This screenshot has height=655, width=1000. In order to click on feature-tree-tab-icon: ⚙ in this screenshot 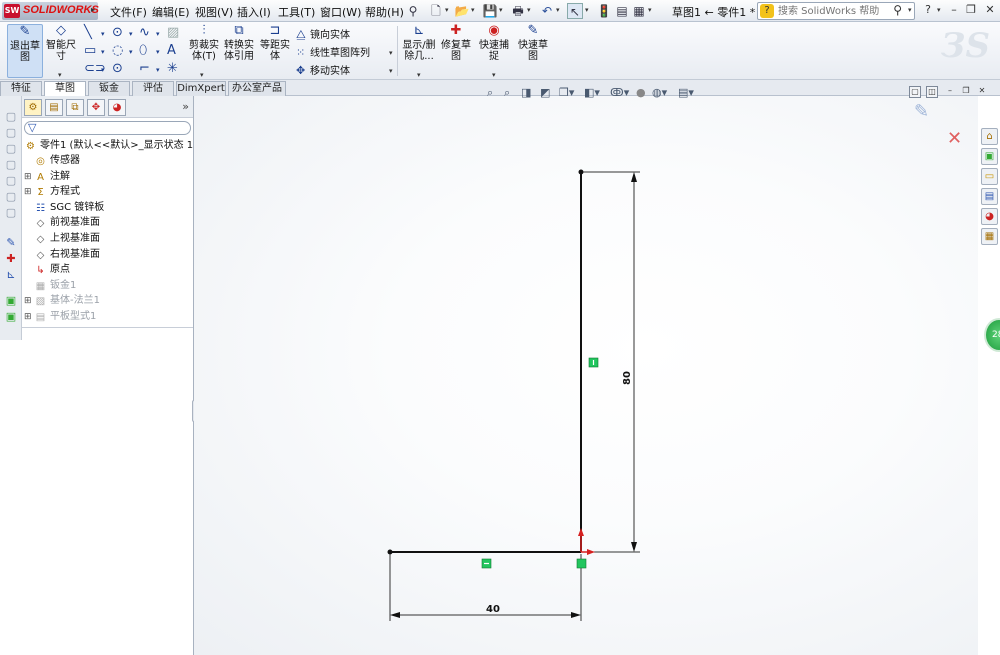, I will do `click(33, 107)`.